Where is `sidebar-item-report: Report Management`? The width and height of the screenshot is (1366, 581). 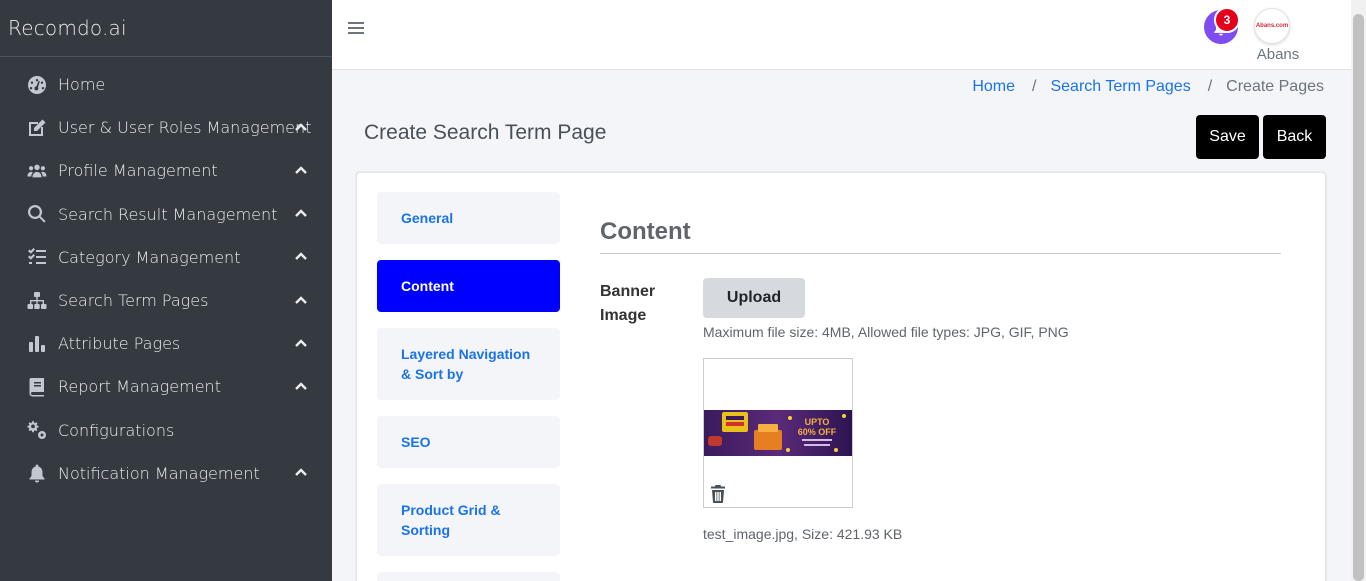 sidebar-item-report: Report Management is located at coordinates (166, 386).